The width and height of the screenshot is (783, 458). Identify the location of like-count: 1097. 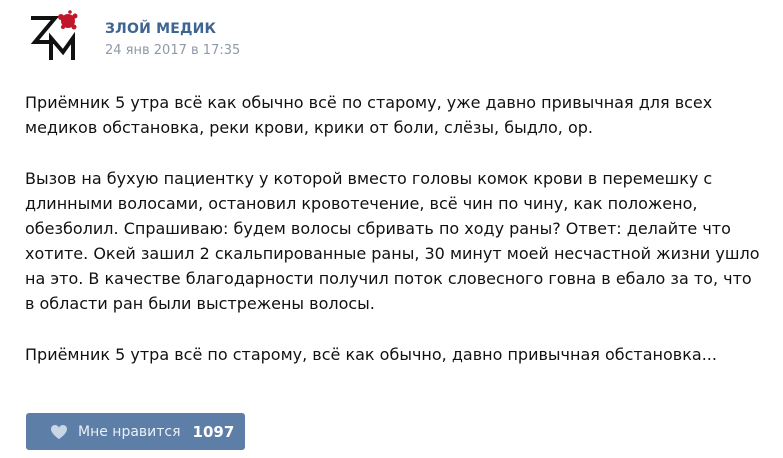
(213, 431).